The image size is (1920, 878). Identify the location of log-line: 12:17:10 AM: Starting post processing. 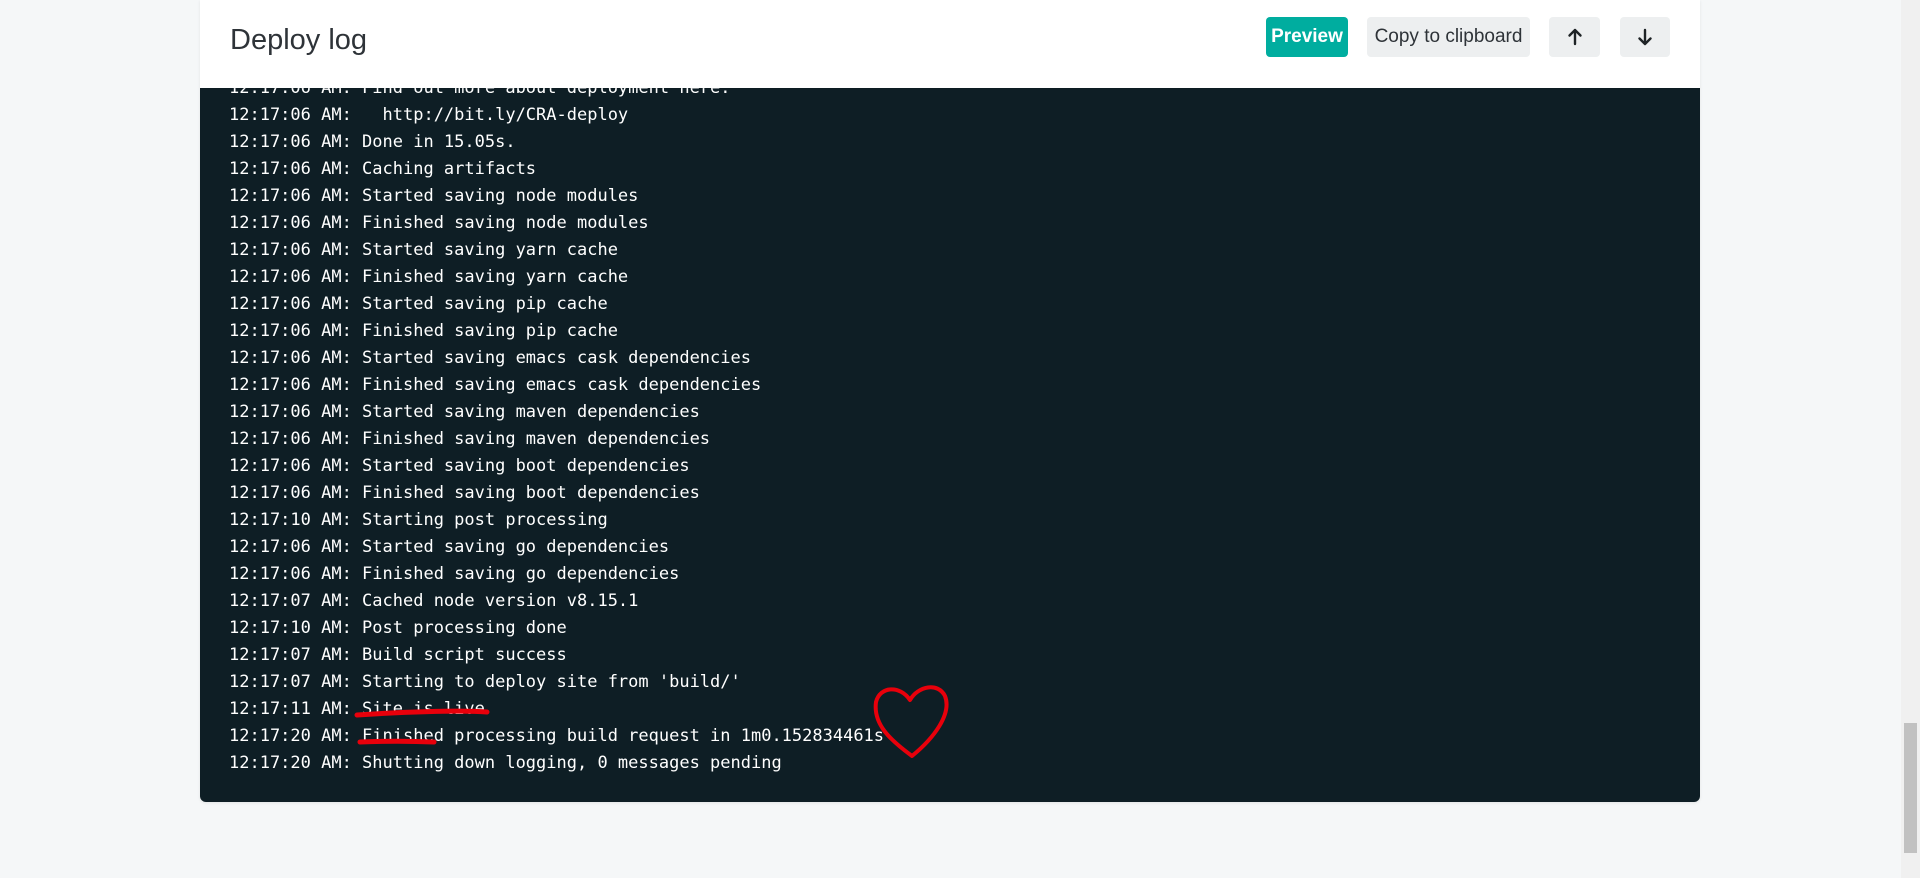
(418, 520).